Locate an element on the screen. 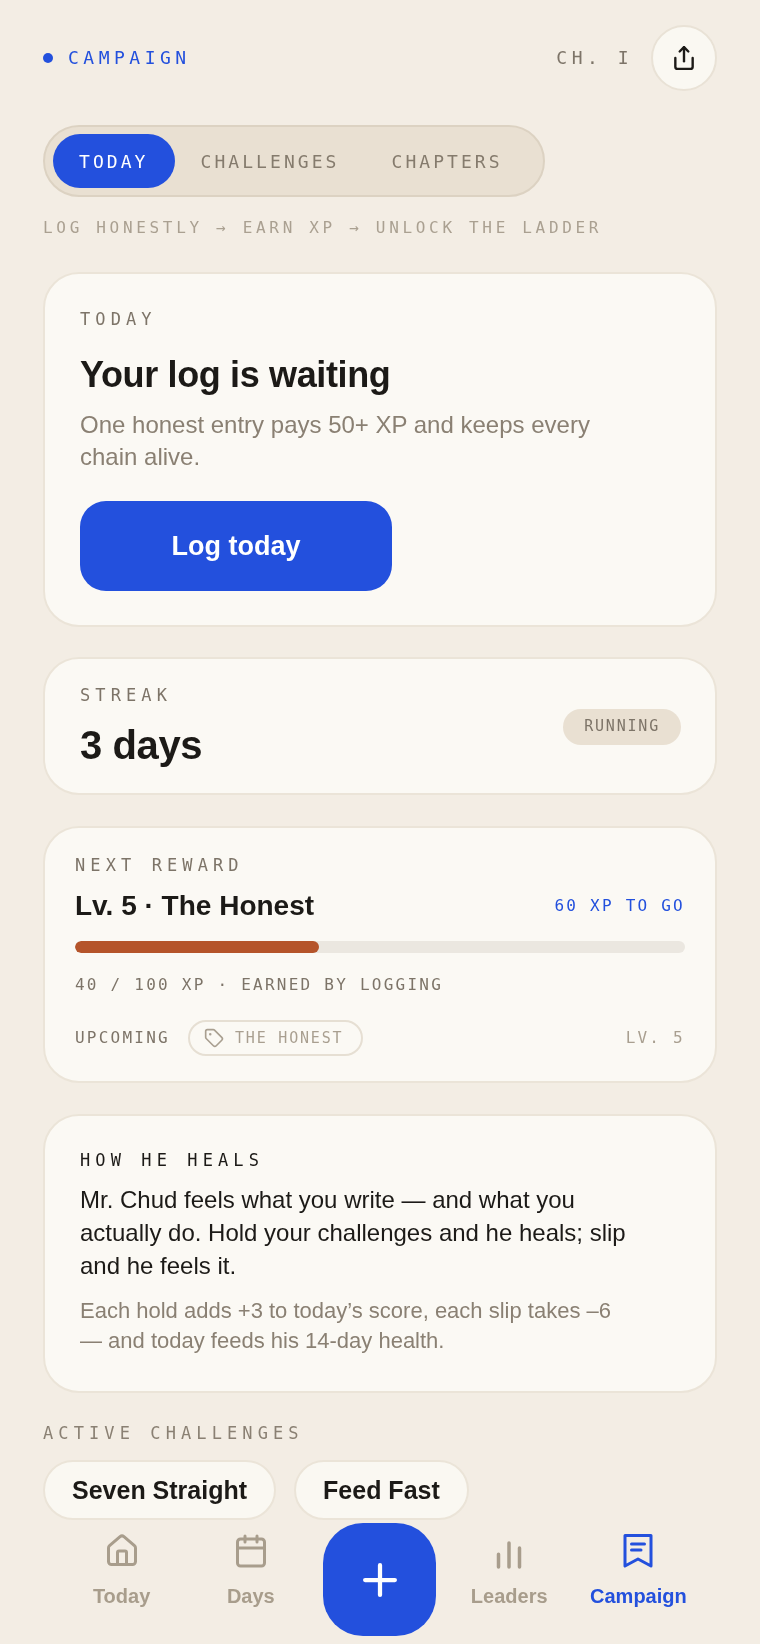 The width and height of the screenshot is (760, 1644). xp-remaining: 60 XP TO GO is located at coordinates (619, 906).